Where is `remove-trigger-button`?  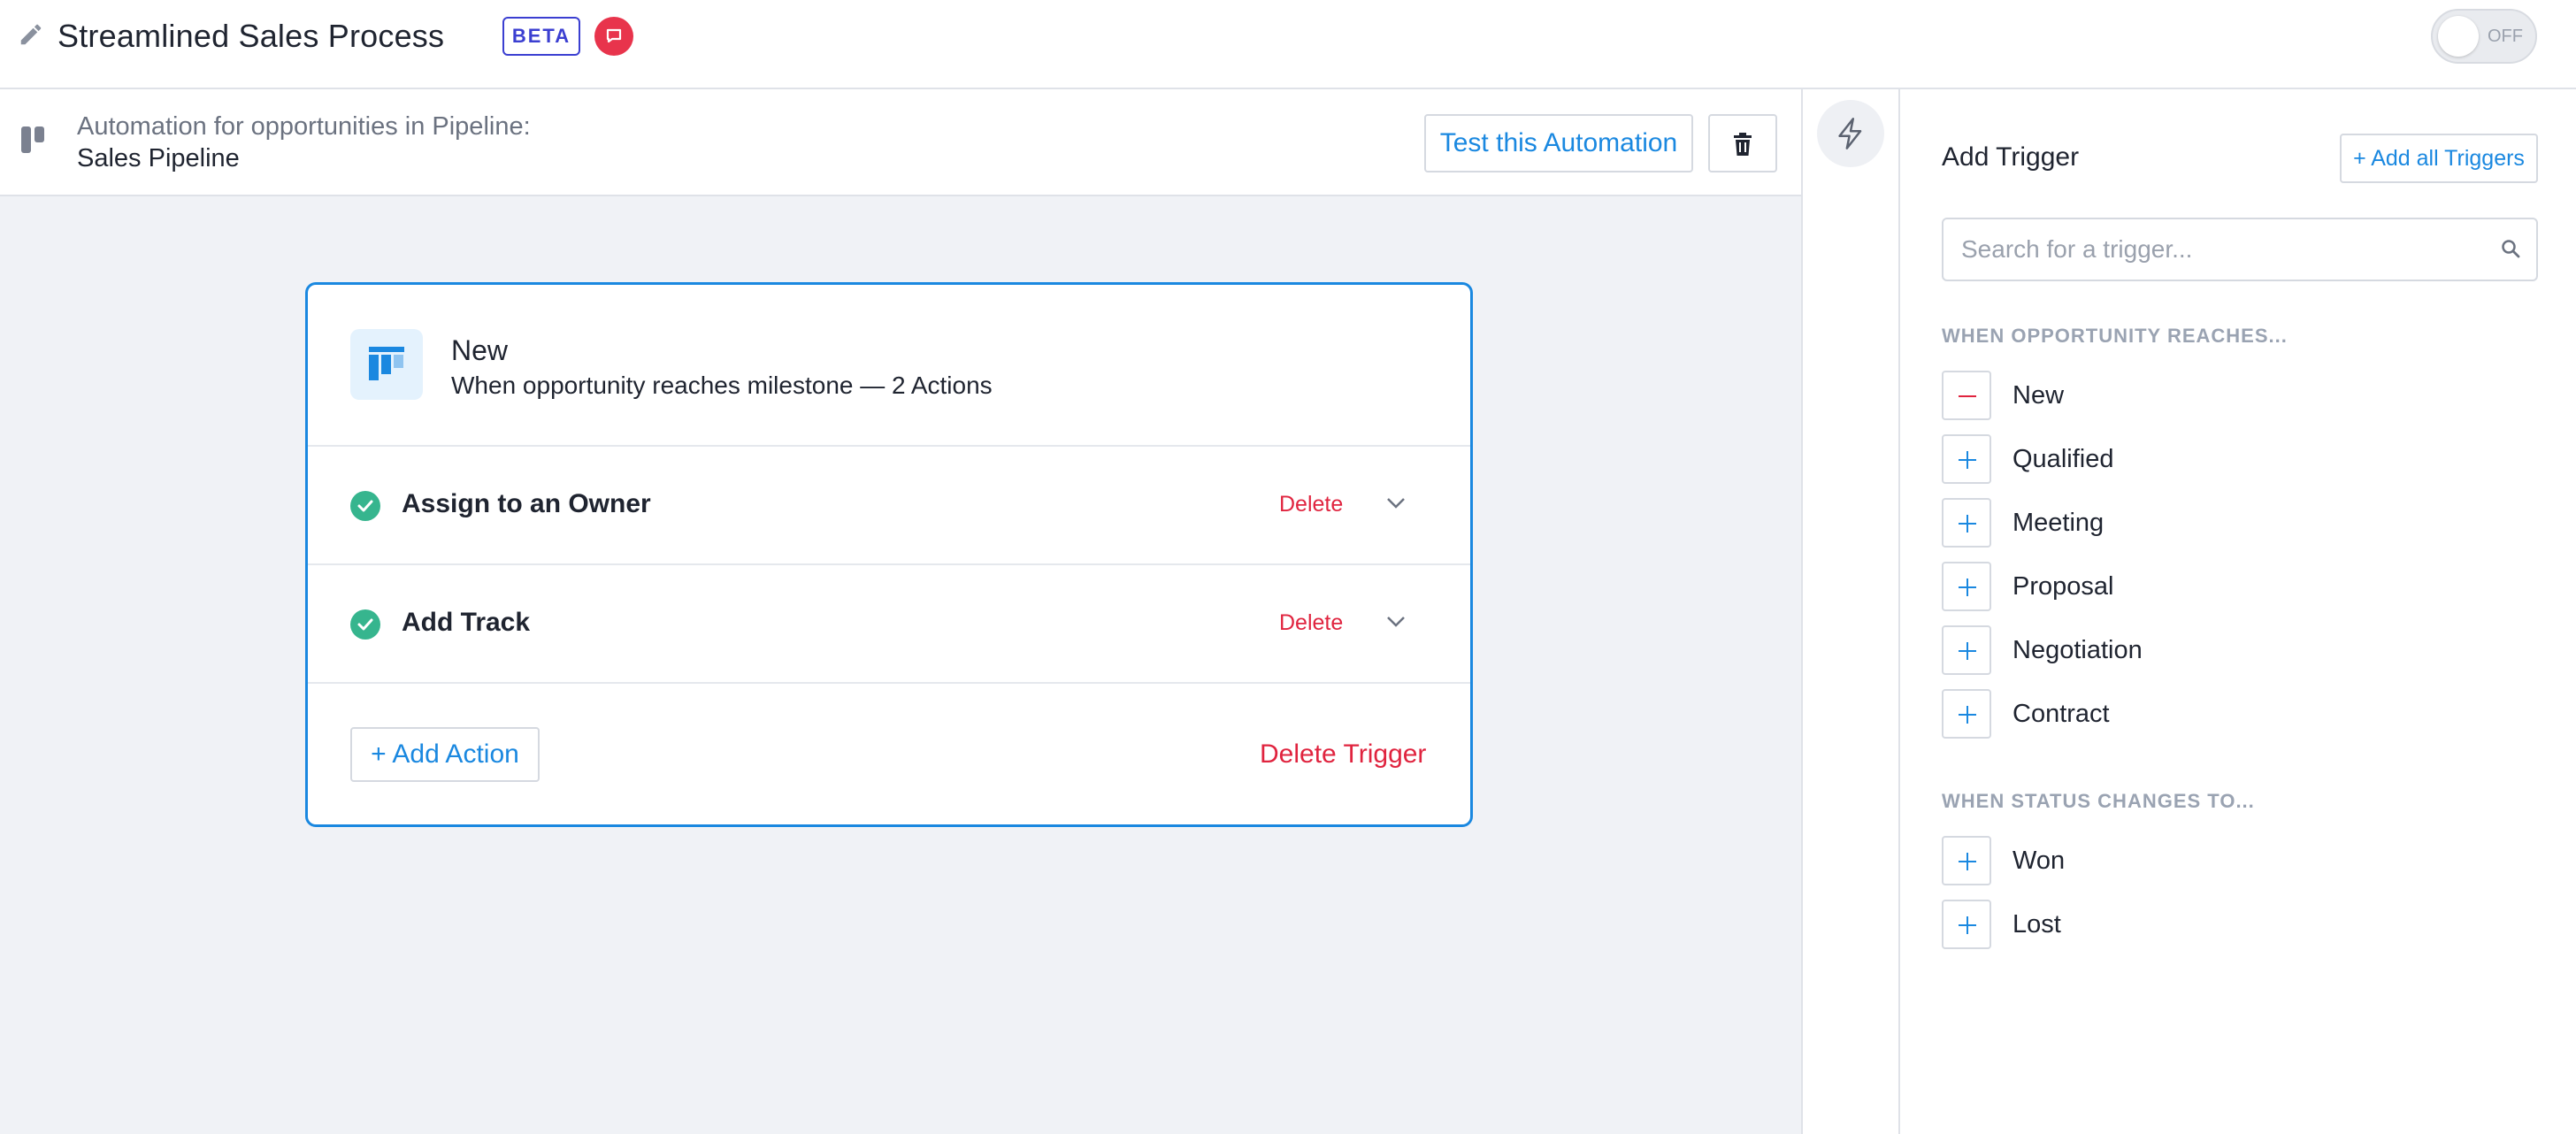 remove-trigger-button is located at coordinates (1966, 396).